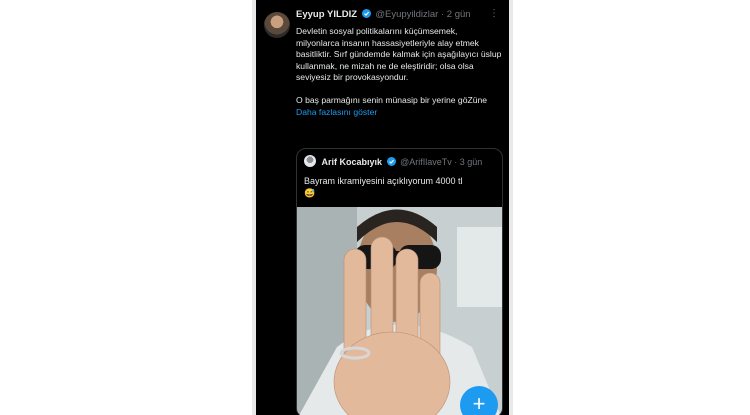 The height and width of the screenshot is (415, 750). What do you see at coordinates (426, 162) in the screenshot?
I see `quote-author-handle: @ArifIlaveTv` at bounding box center [426, 162].